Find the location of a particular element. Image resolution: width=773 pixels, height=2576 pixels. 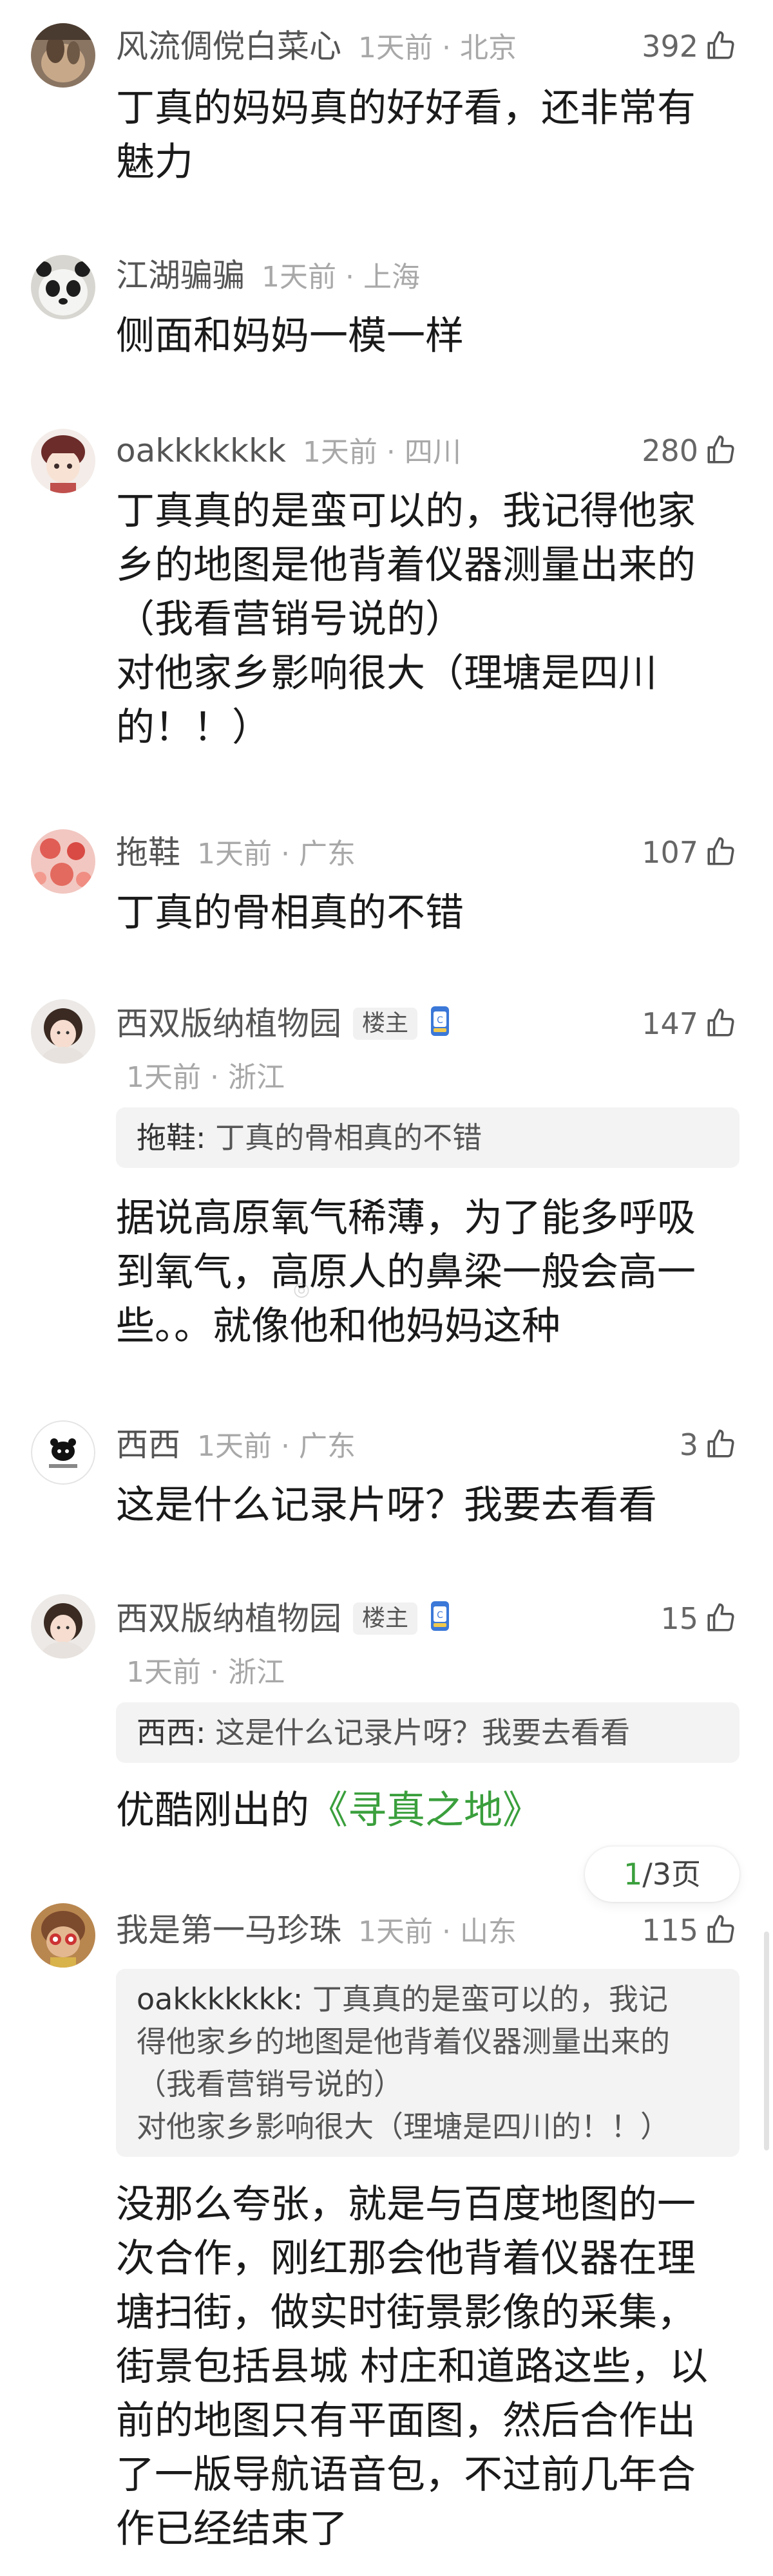

username: 风流倜傥白菜心 is located at coordinates (228, 46).